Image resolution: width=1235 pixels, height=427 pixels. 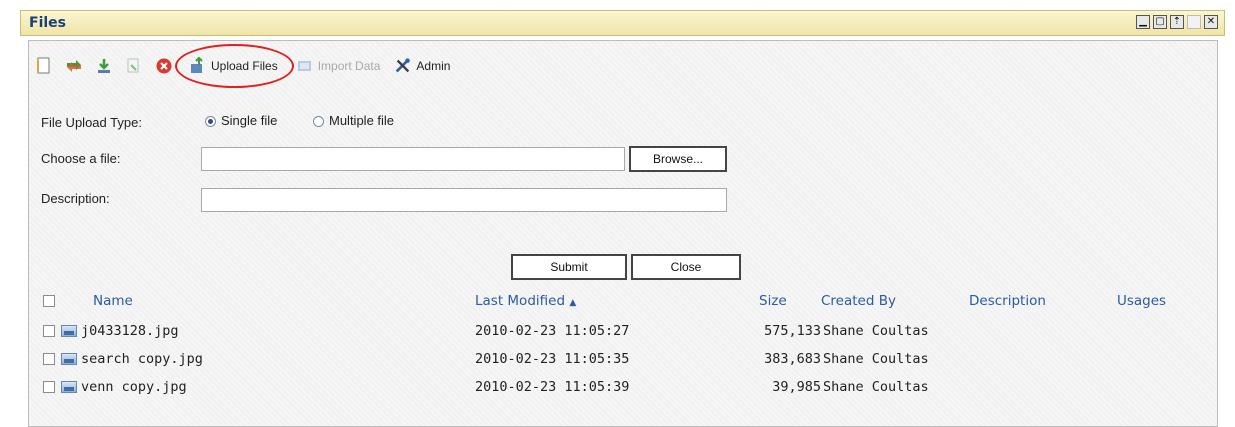 What do you see at coordinates (104, 66) in the screenshot?
I see `download-icon` at bounding box center [104, 66].